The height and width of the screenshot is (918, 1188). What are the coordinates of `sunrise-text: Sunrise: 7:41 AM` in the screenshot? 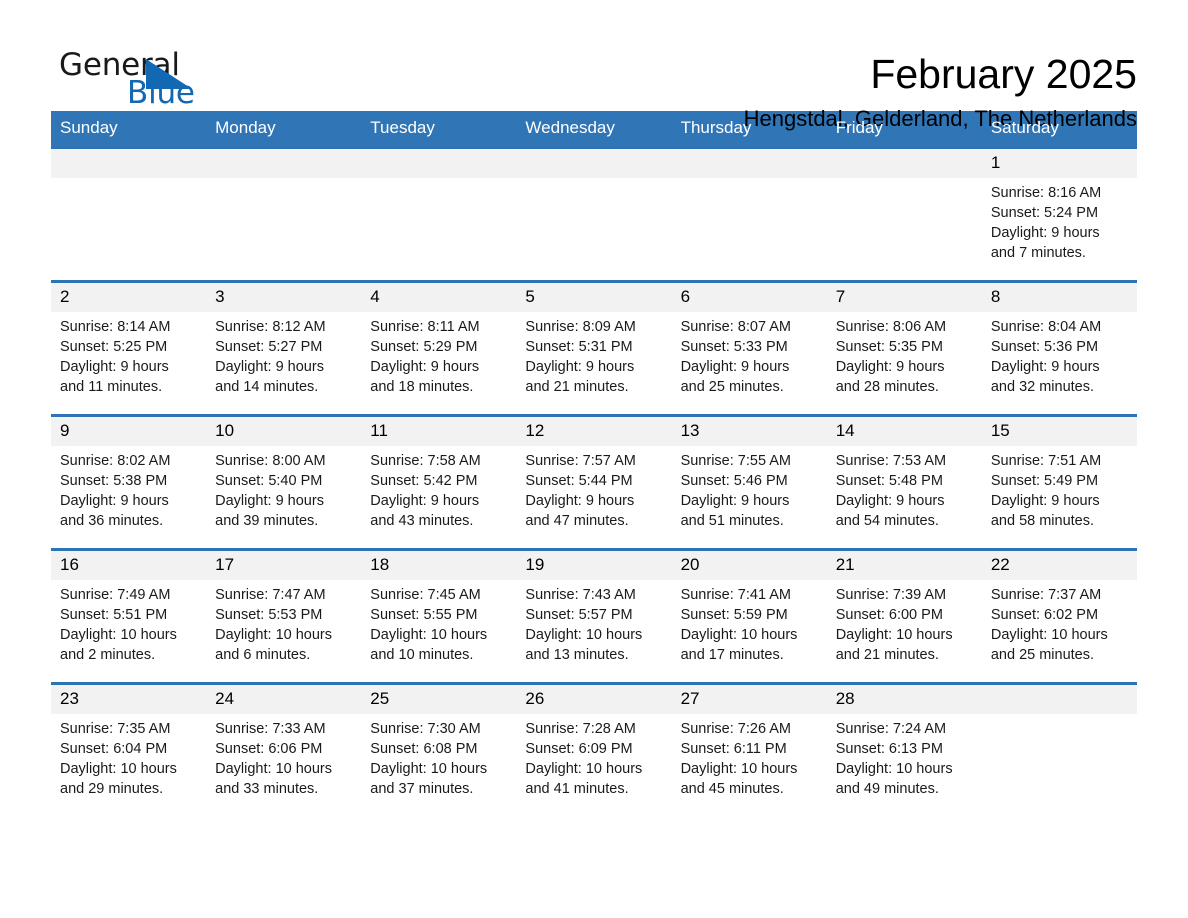 It's located at (735, 595).